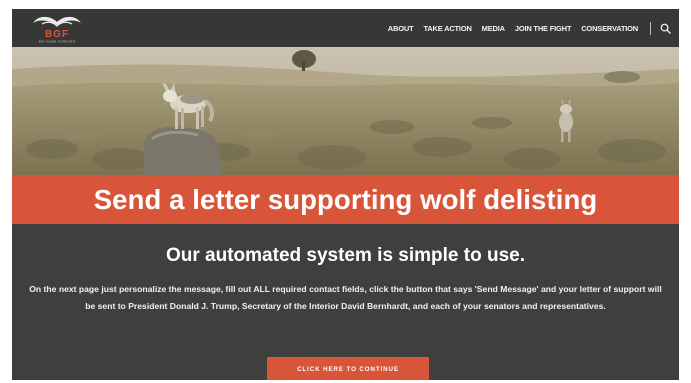 This screenshot has height=383, width=691. What do you see at coordinates (57, 28) in the screenshot?
I see `bgf-logo: BGF BIG GAME FOREVER` at bounding box center [57, 28].